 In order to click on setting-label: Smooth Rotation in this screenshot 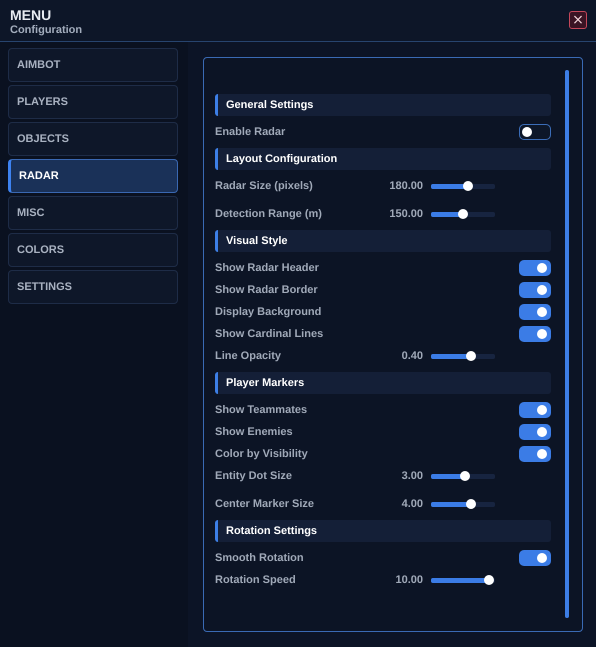, I will do `click(260, 558)`.